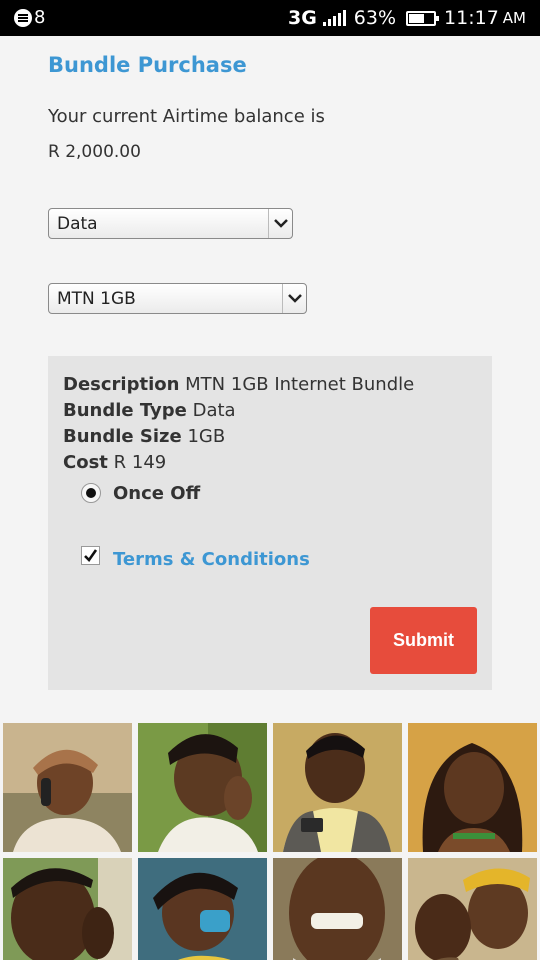 Image resolution: width=540 pixels, height=960 pixels. Describe the element at coordinates (122, 436) in the screenshot. I see `bundle-size-label: Bundle Size` at that location.